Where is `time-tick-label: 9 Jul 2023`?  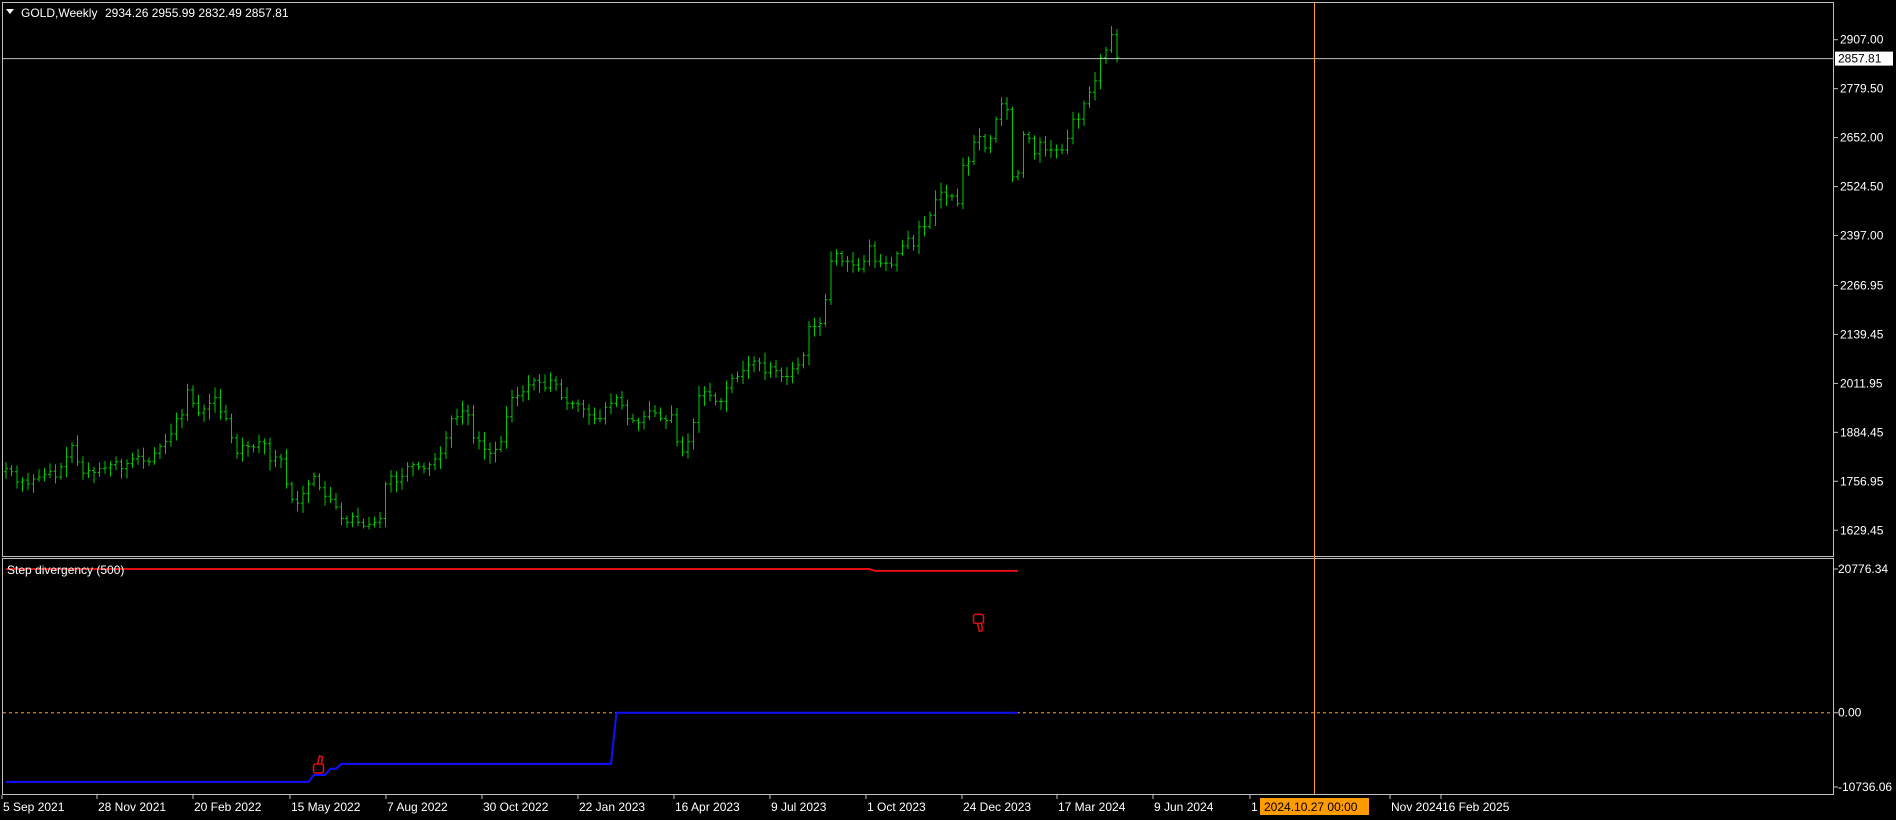
time-tick-label: 9 Jul 2023 is located at coordinates (799, 807).